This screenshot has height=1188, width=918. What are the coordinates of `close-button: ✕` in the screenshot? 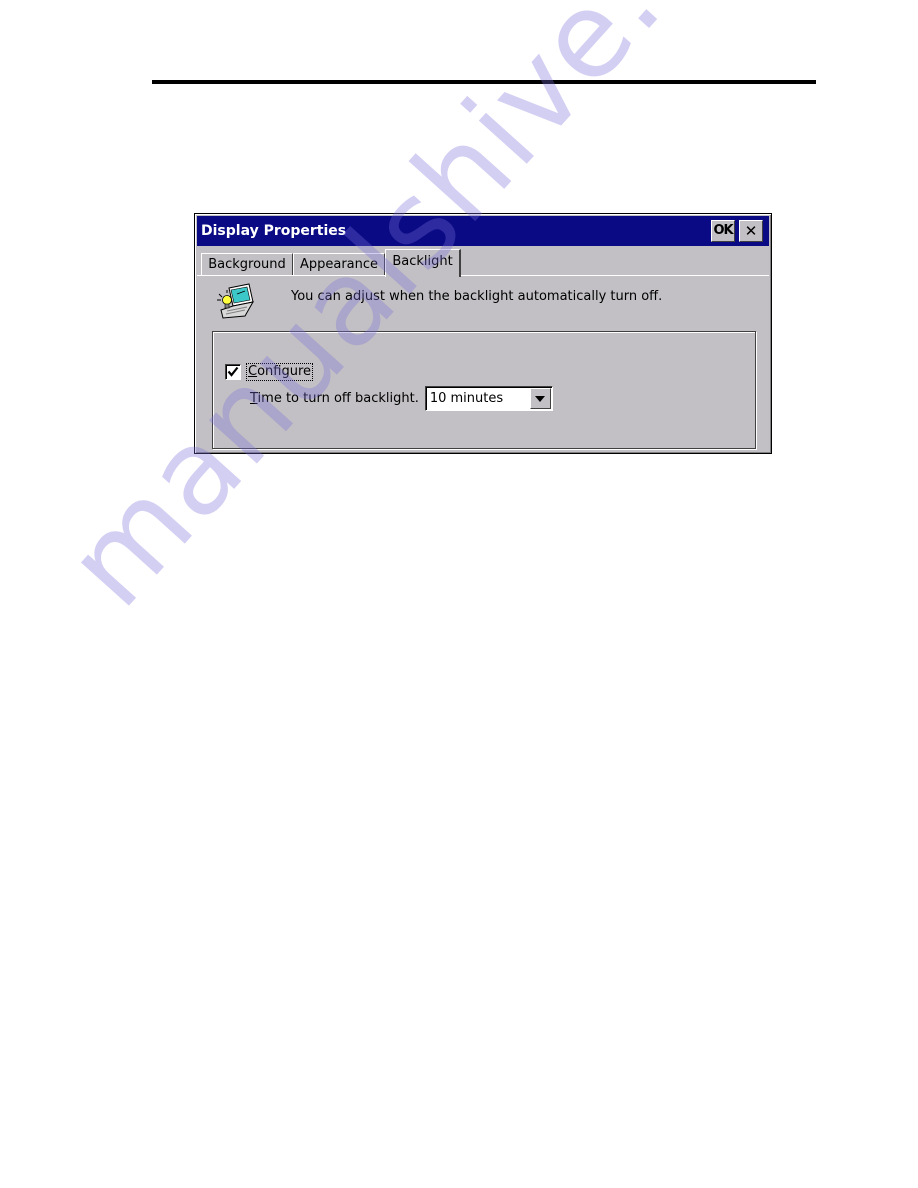 It's located at (751, 231).